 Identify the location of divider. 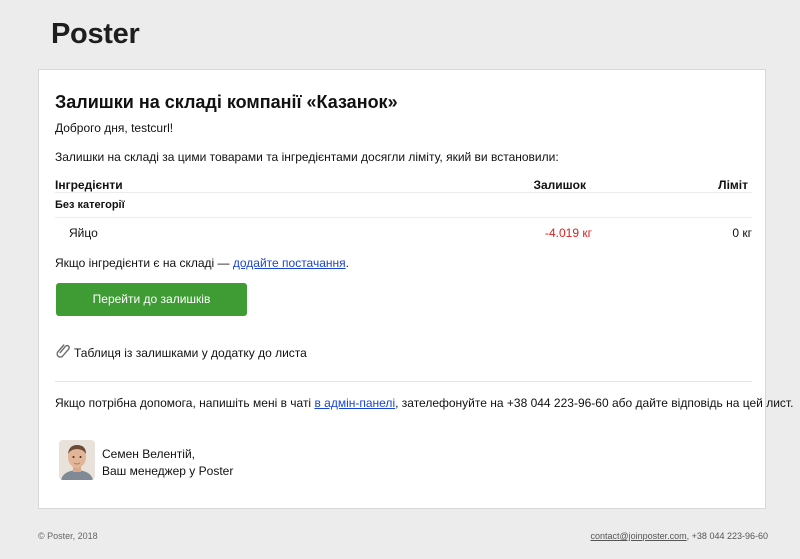
(403, 381).